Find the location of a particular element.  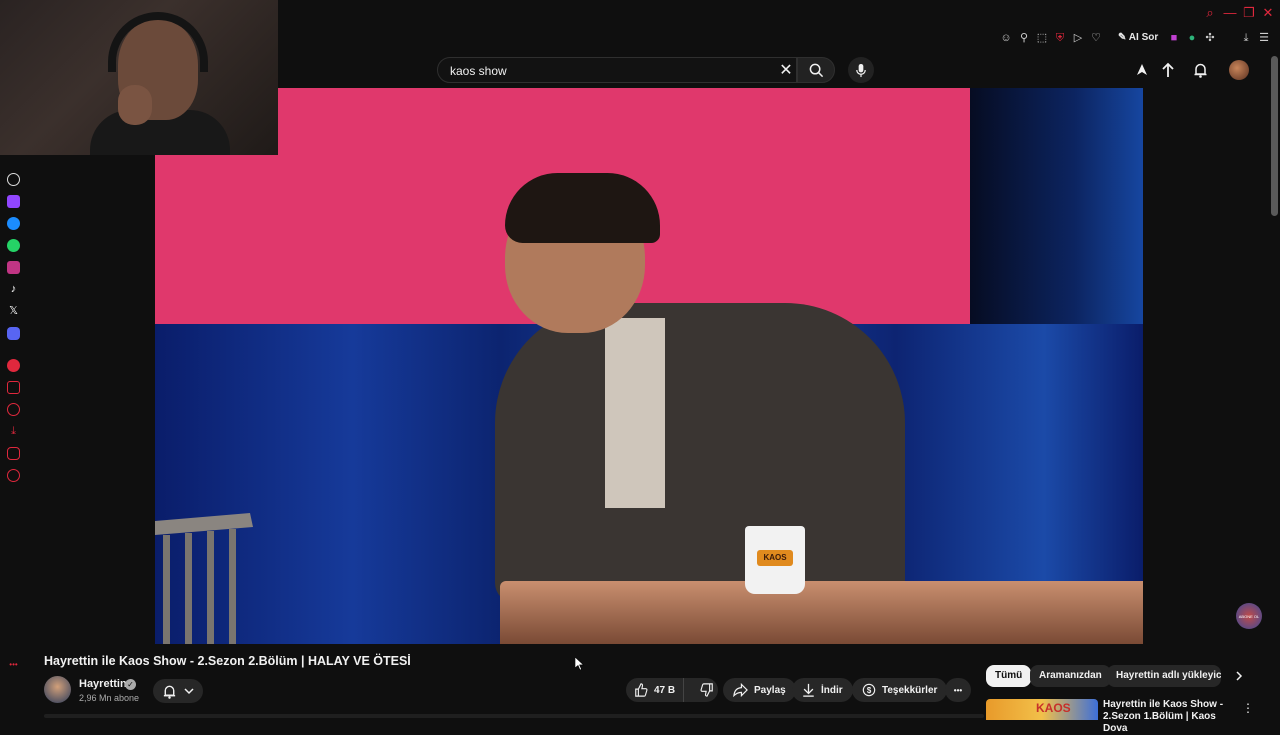

settings-icon is located at coordinates (13, 475).